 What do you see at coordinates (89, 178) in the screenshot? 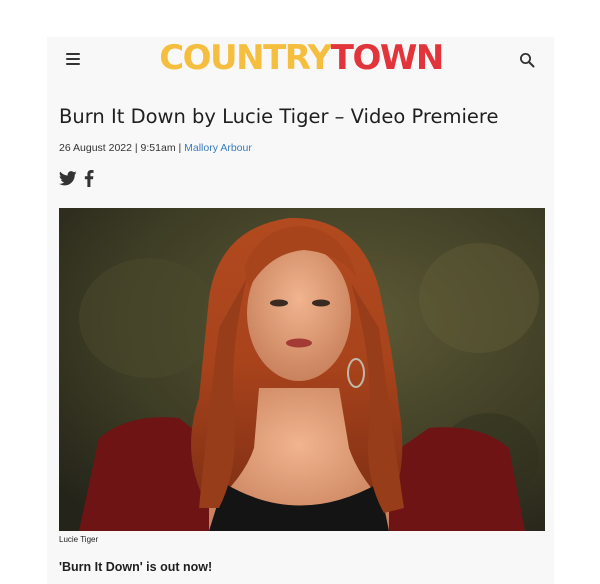
I see `facebook-icon` at bounding box center [89, 178].